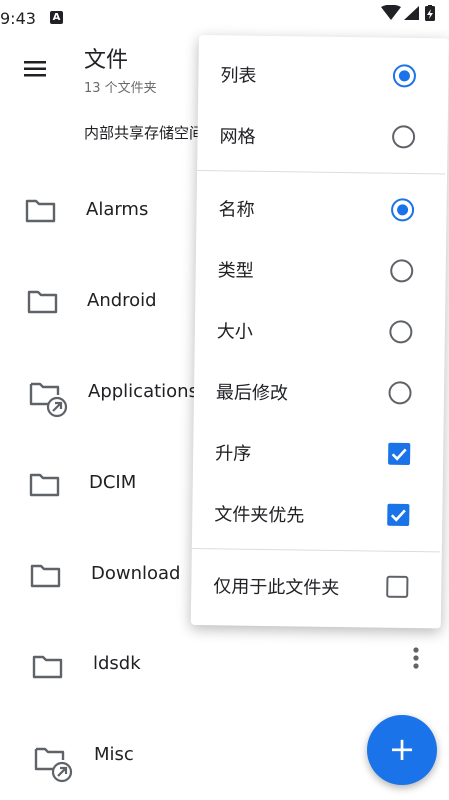 This screenshot has height=800, width=449. What do you see at coordinates (316, 513) in the screenshot?
I see `menu-item-folders-first: 文件夹优先` at bounding box center [316, 513].